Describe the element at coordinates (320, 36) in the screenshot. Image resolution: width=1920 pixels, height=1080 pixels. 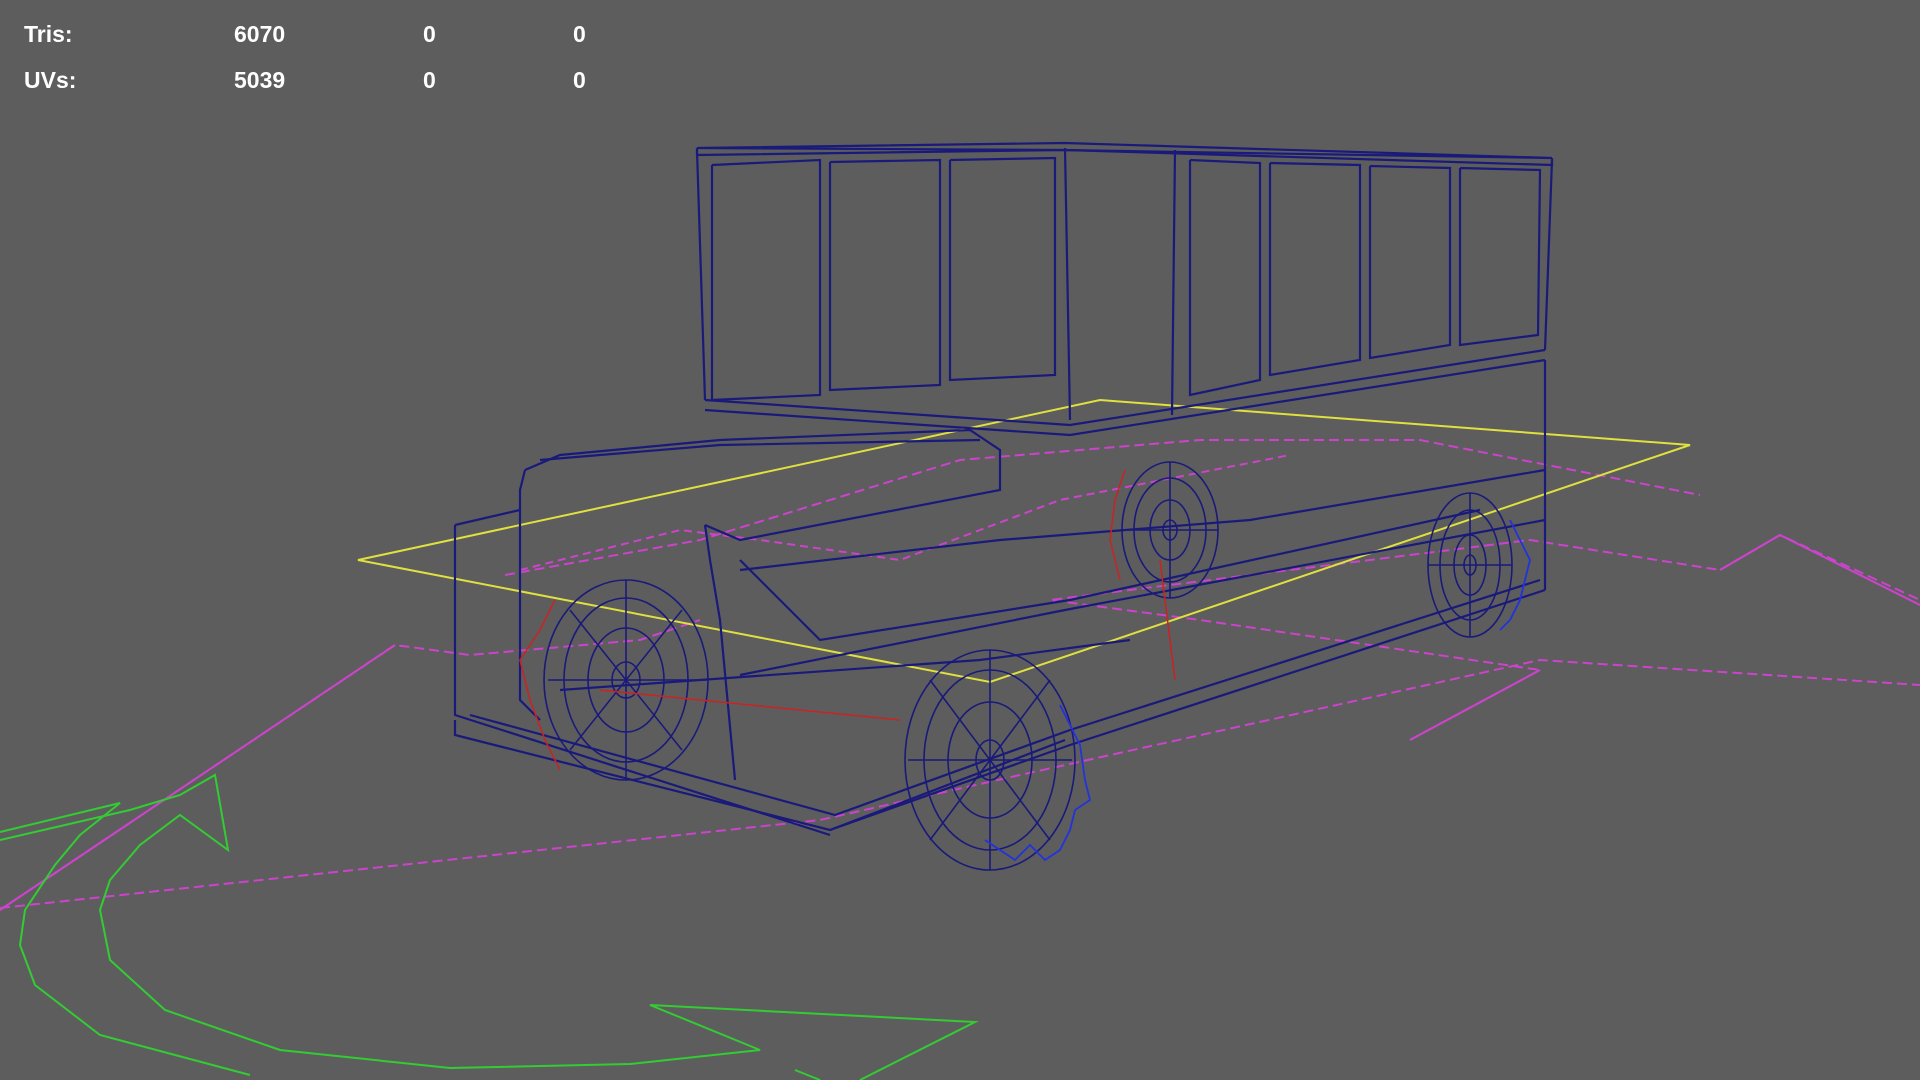
I see `hud-row-tris: Tris: 6070 0 0` at that location.